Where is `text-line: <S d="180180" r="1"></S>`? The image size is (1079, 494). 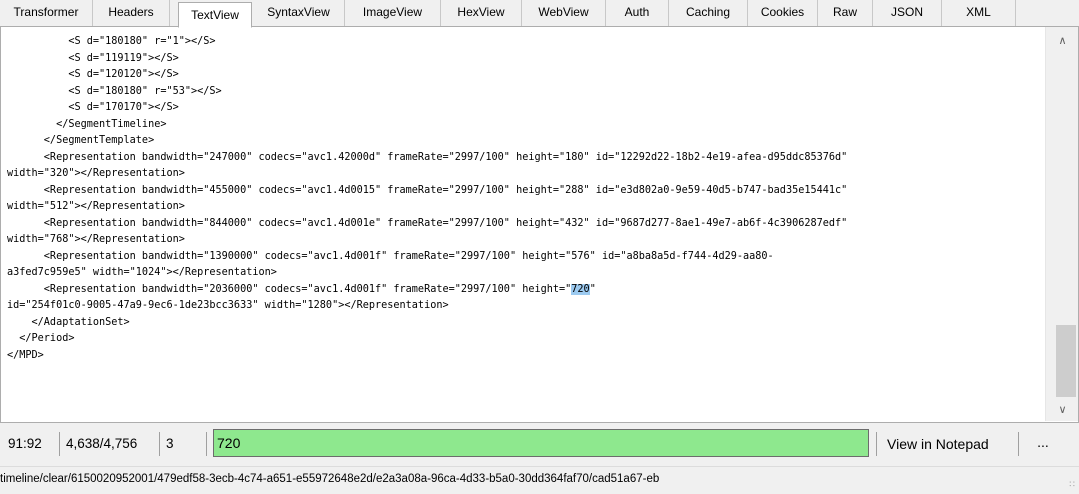
text-line: <S d="180180" r="1"></S> is located at coordinates (111, 41).